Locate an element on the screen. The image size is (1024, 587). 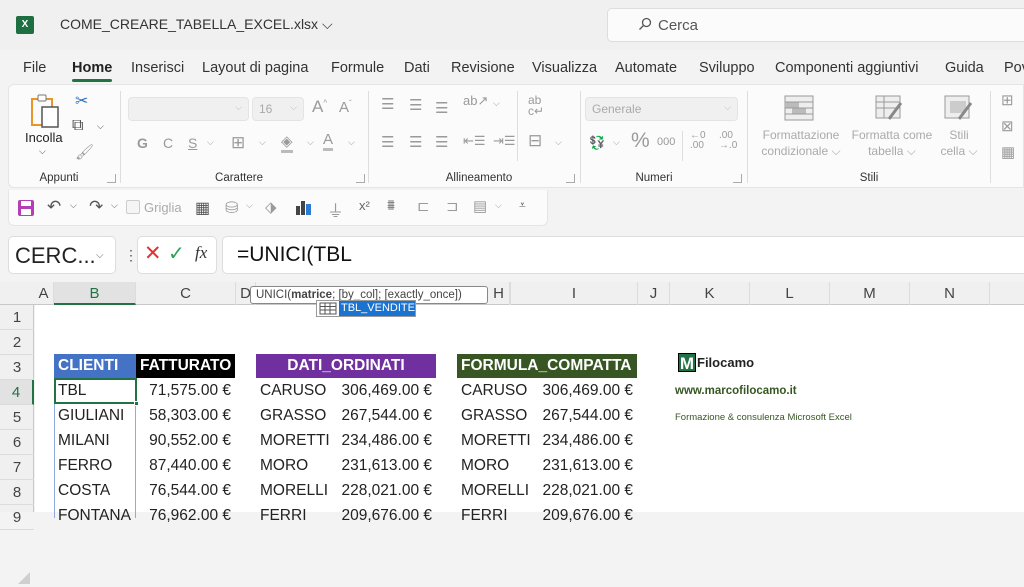
customize-qat-icon: ⩡ is located at coordinates (522, 205).